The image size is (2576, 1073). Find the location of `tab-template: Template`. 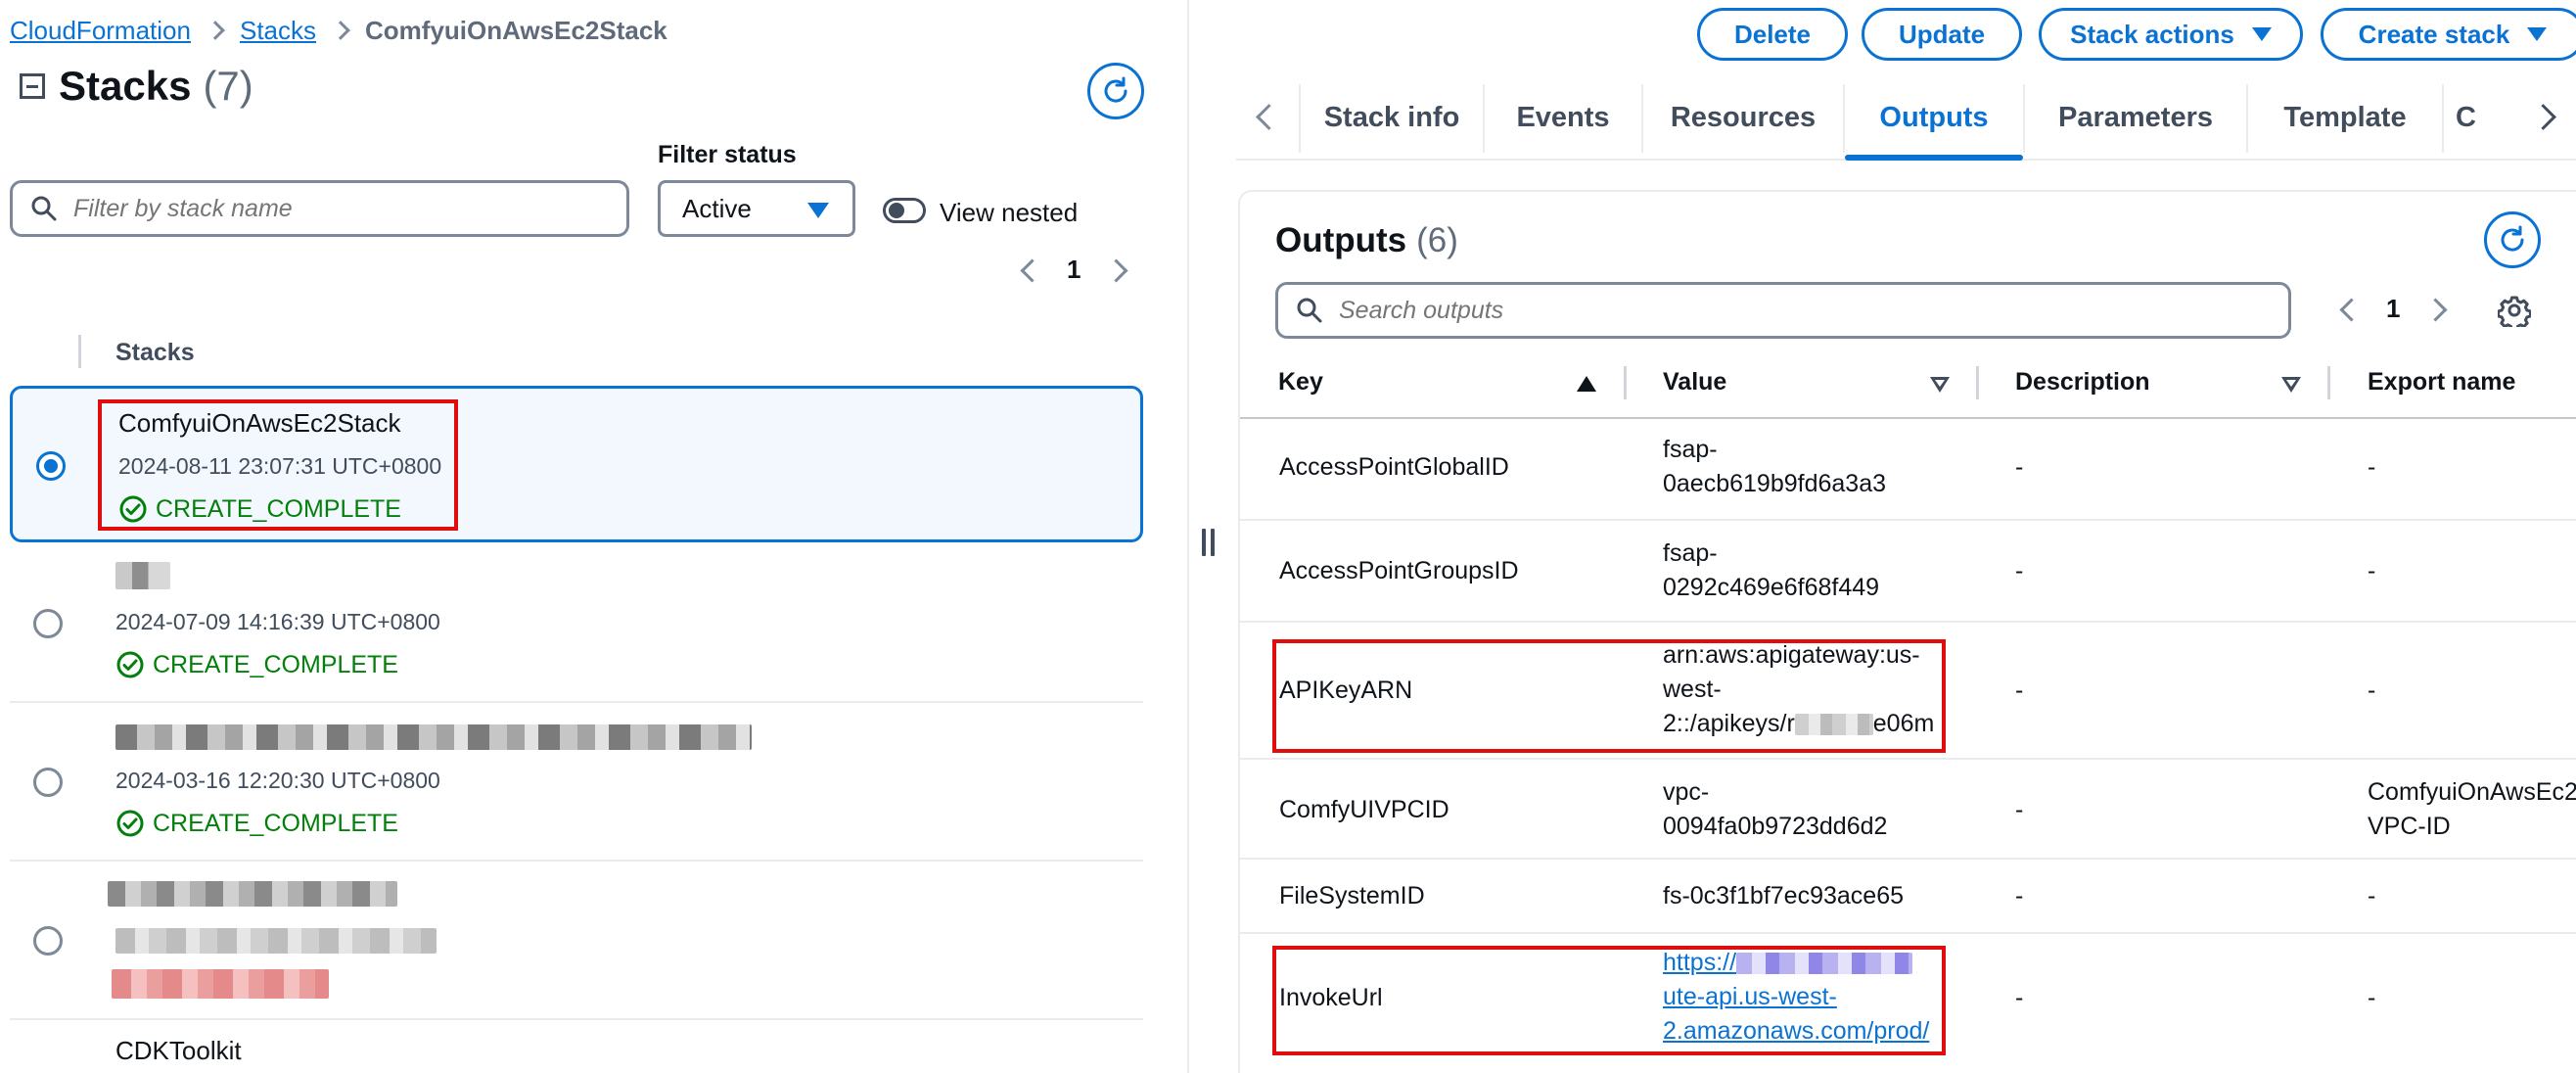

tab-template: Template is located at coordinates (2345, 117).